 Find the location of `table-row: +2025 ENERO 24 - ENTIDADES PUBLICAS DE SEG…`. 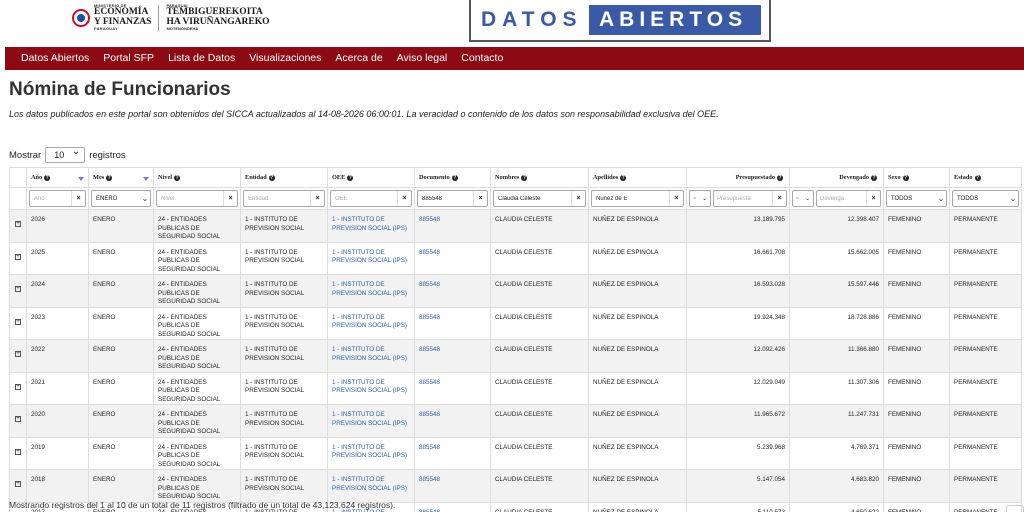

table-row: +2025 ENERO 24 - ENTIDADES PUBLICAS DE SEG… is located at coordinates (515, 258).